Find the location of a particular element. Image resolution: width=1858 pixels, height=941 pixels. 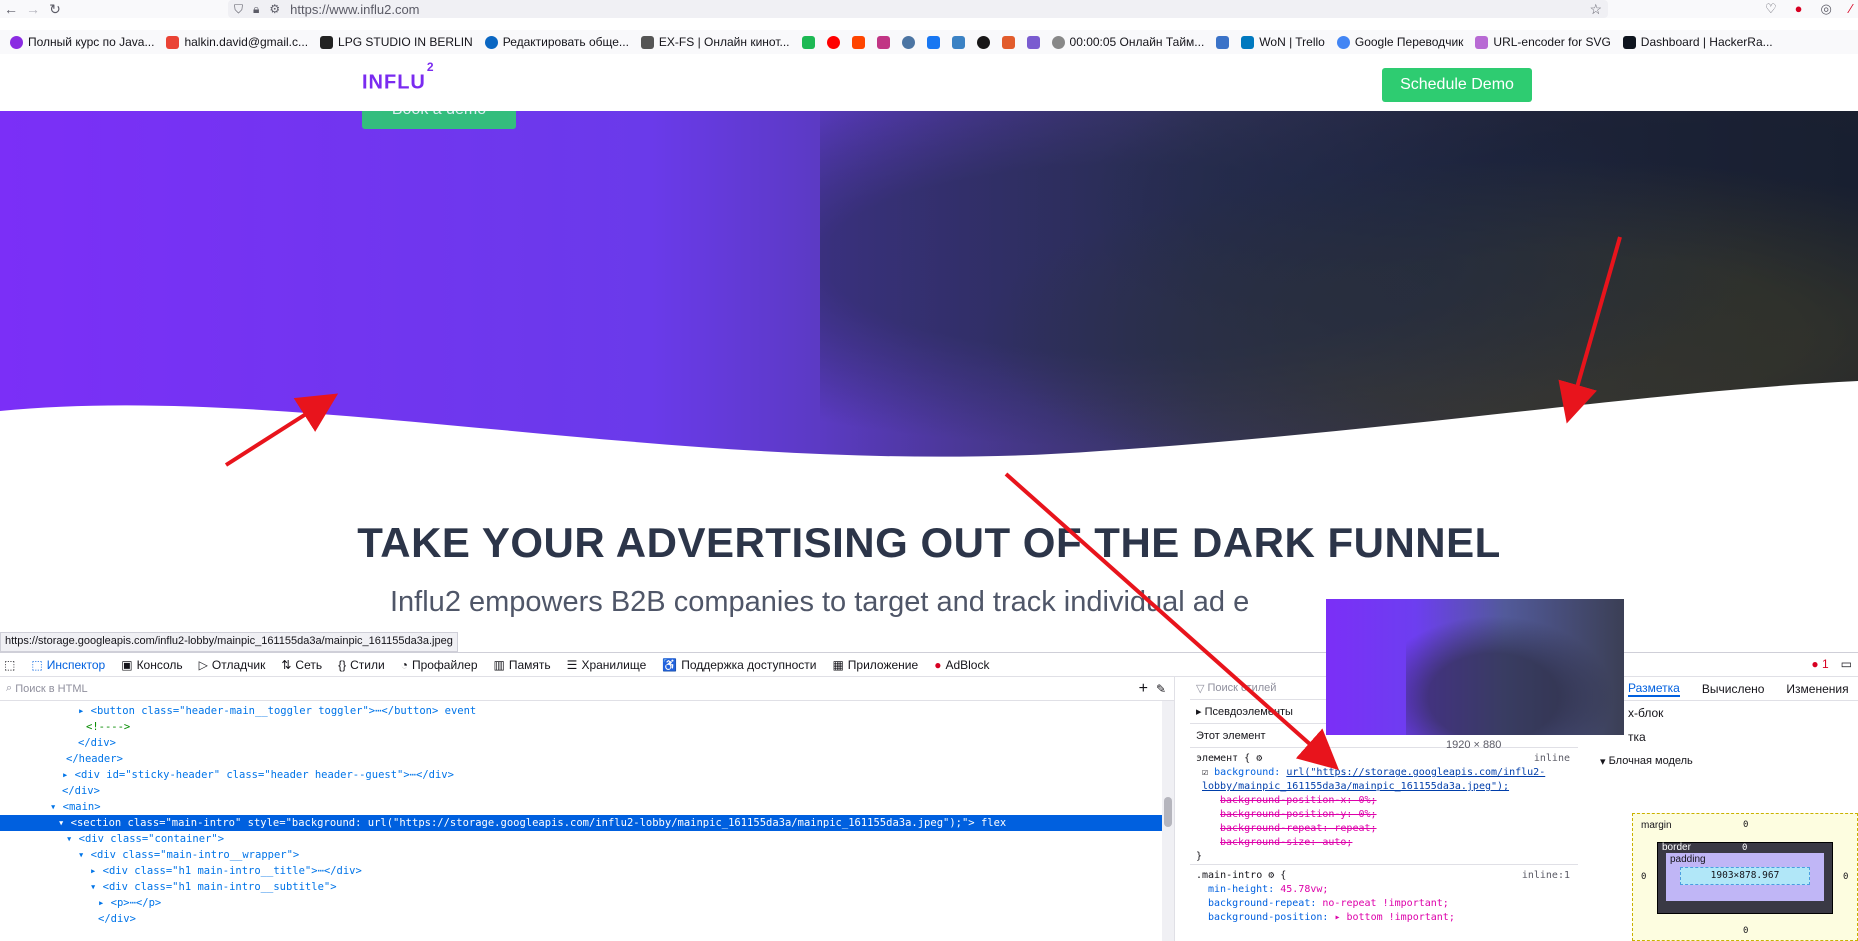

margin-top: 0 is located at coordinates (1745, 825).